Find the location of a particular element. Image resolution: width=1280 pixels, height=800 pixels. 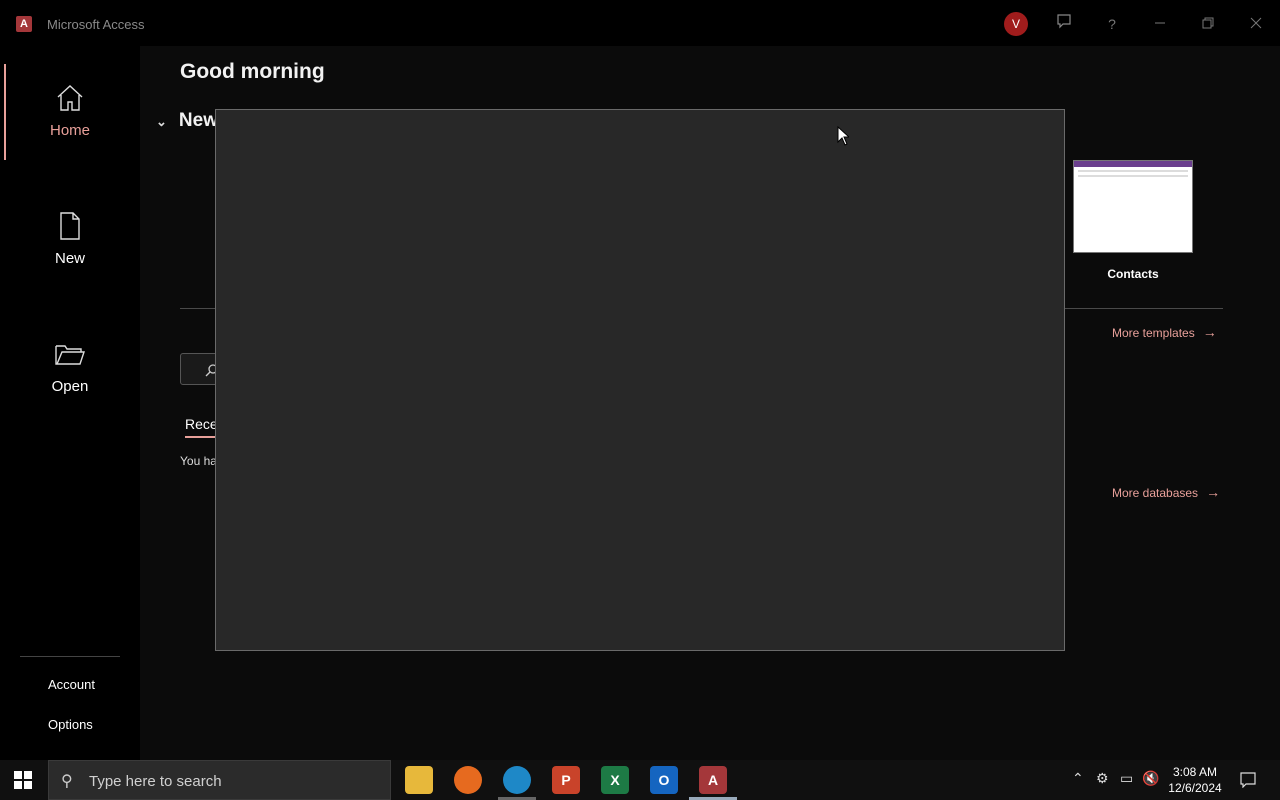

account-avatar: V is located at coordinates (1016, 24).